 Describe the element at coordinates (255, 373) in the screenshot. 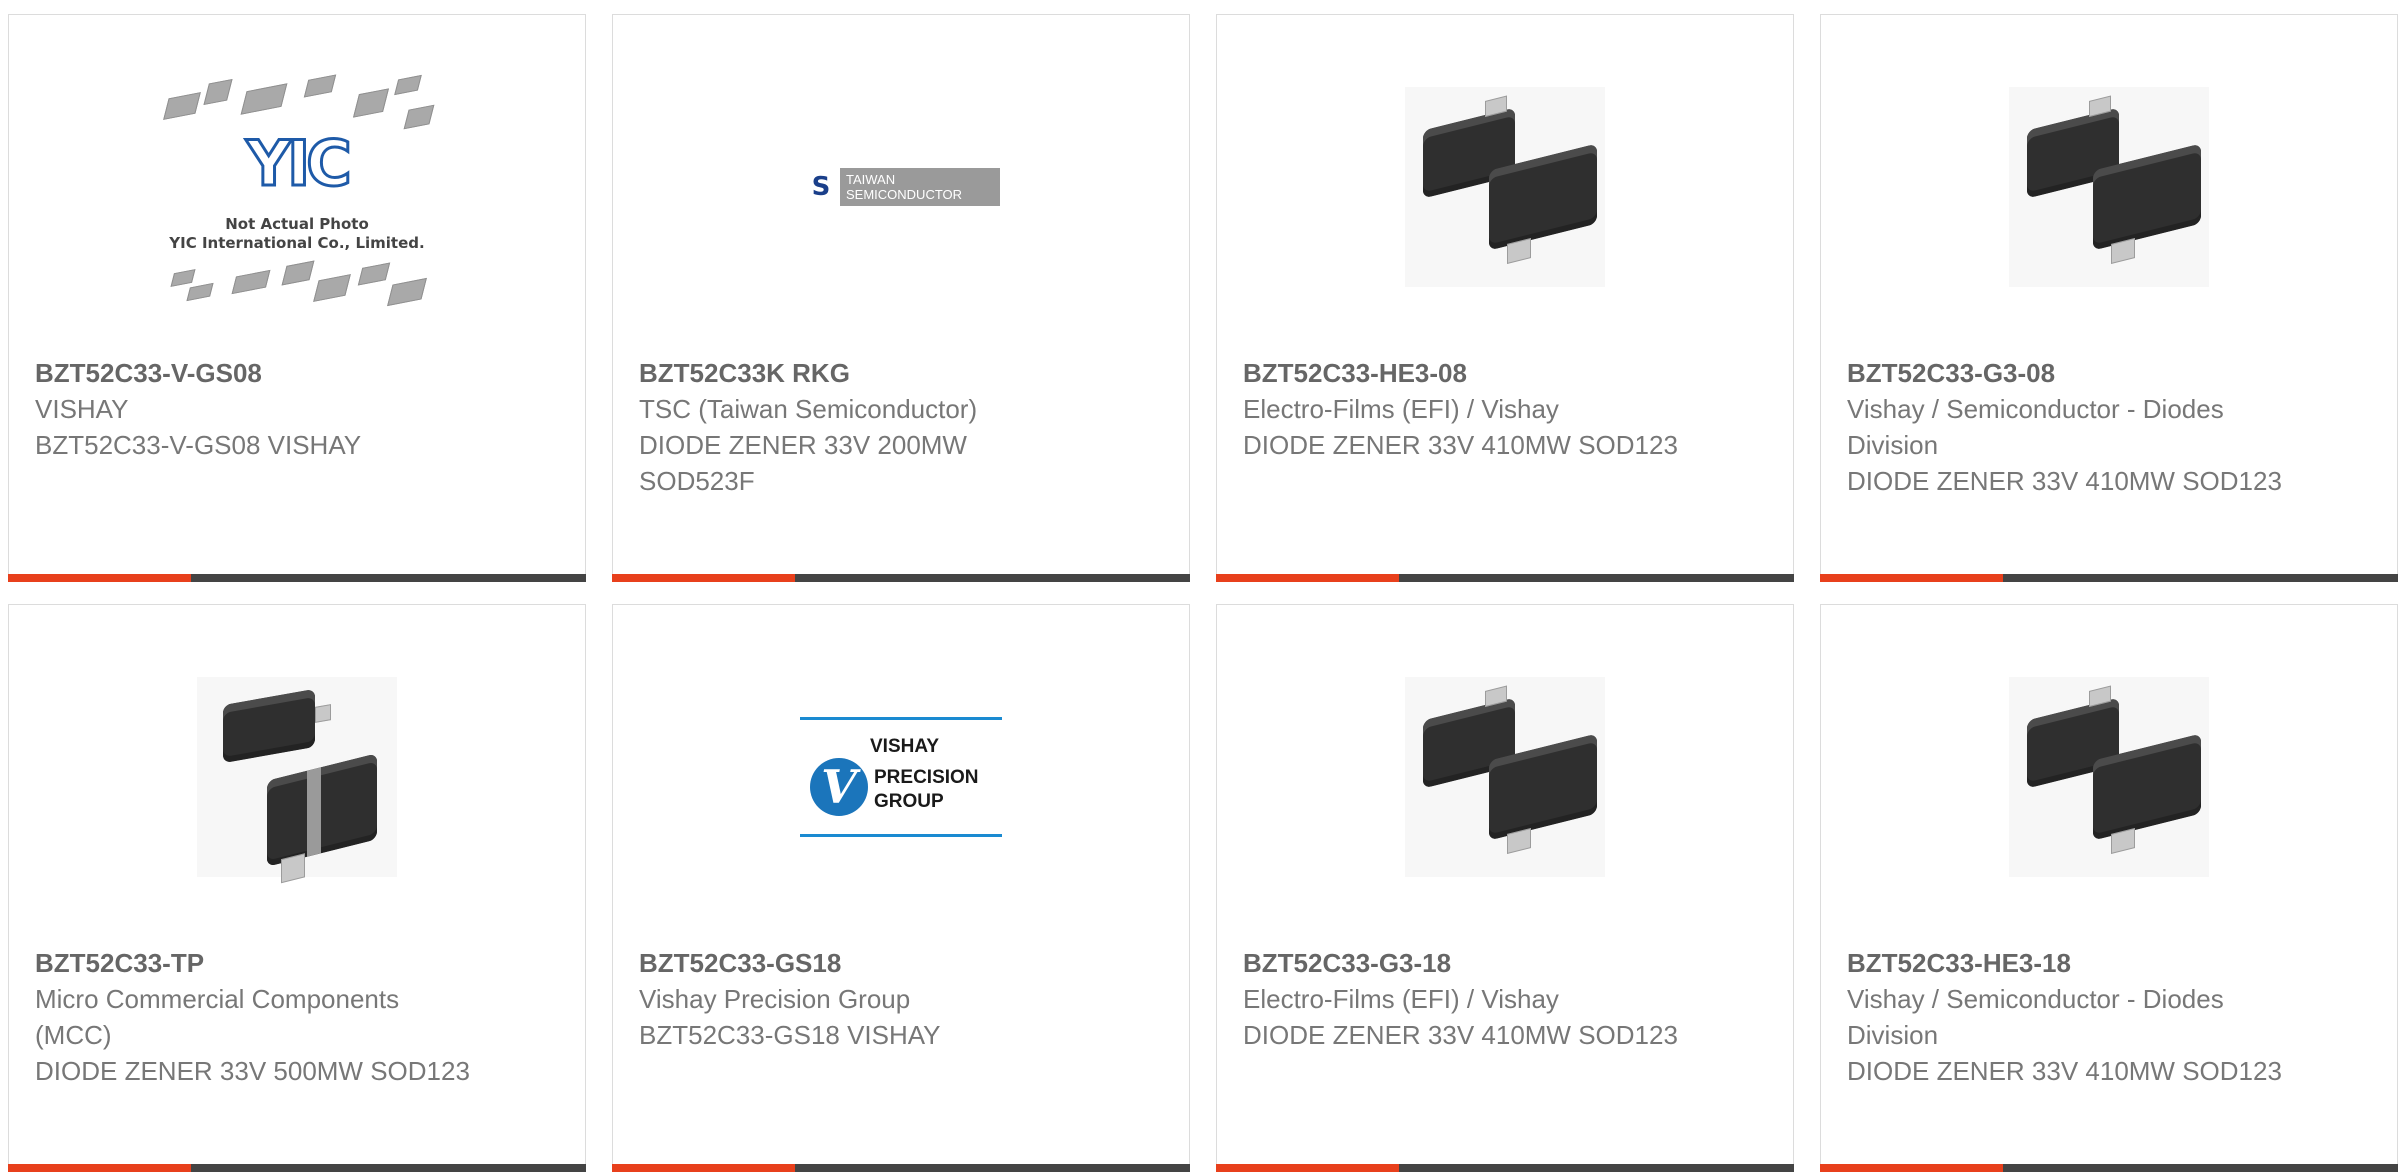

I see `part-number-link: BZT52C33-V-GS08` at that location.